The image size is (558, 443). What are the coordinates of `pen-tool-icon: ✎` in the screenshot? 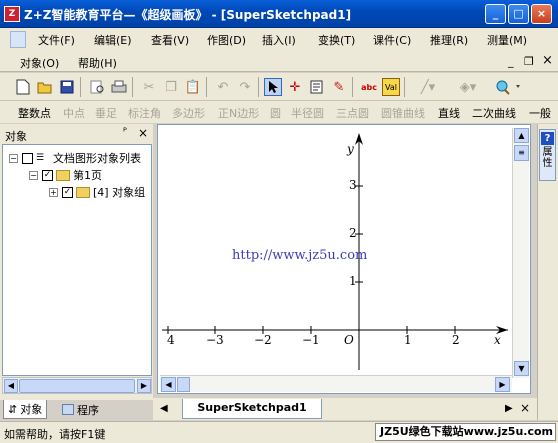 It's located at (339, 87).